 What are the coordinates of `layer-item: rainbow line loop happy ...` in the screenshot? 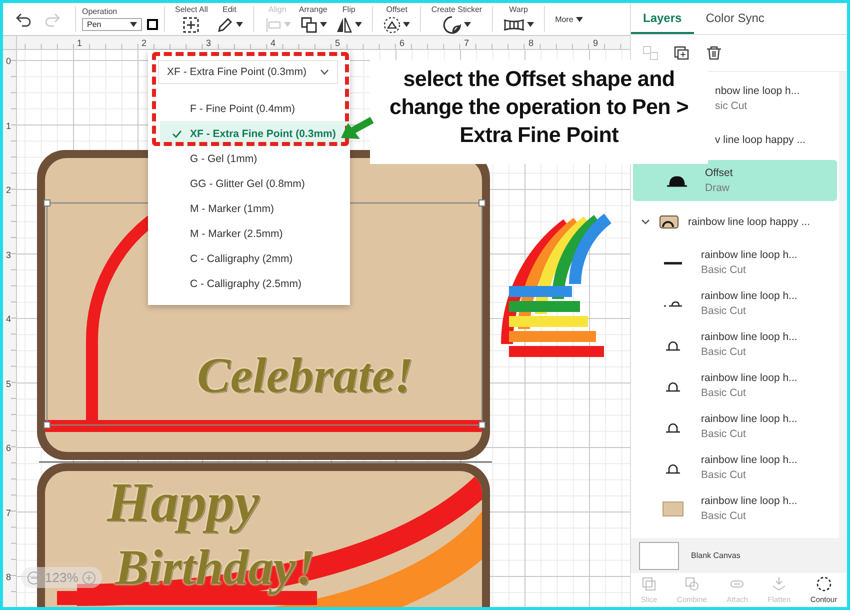 It's located at (735, 221).